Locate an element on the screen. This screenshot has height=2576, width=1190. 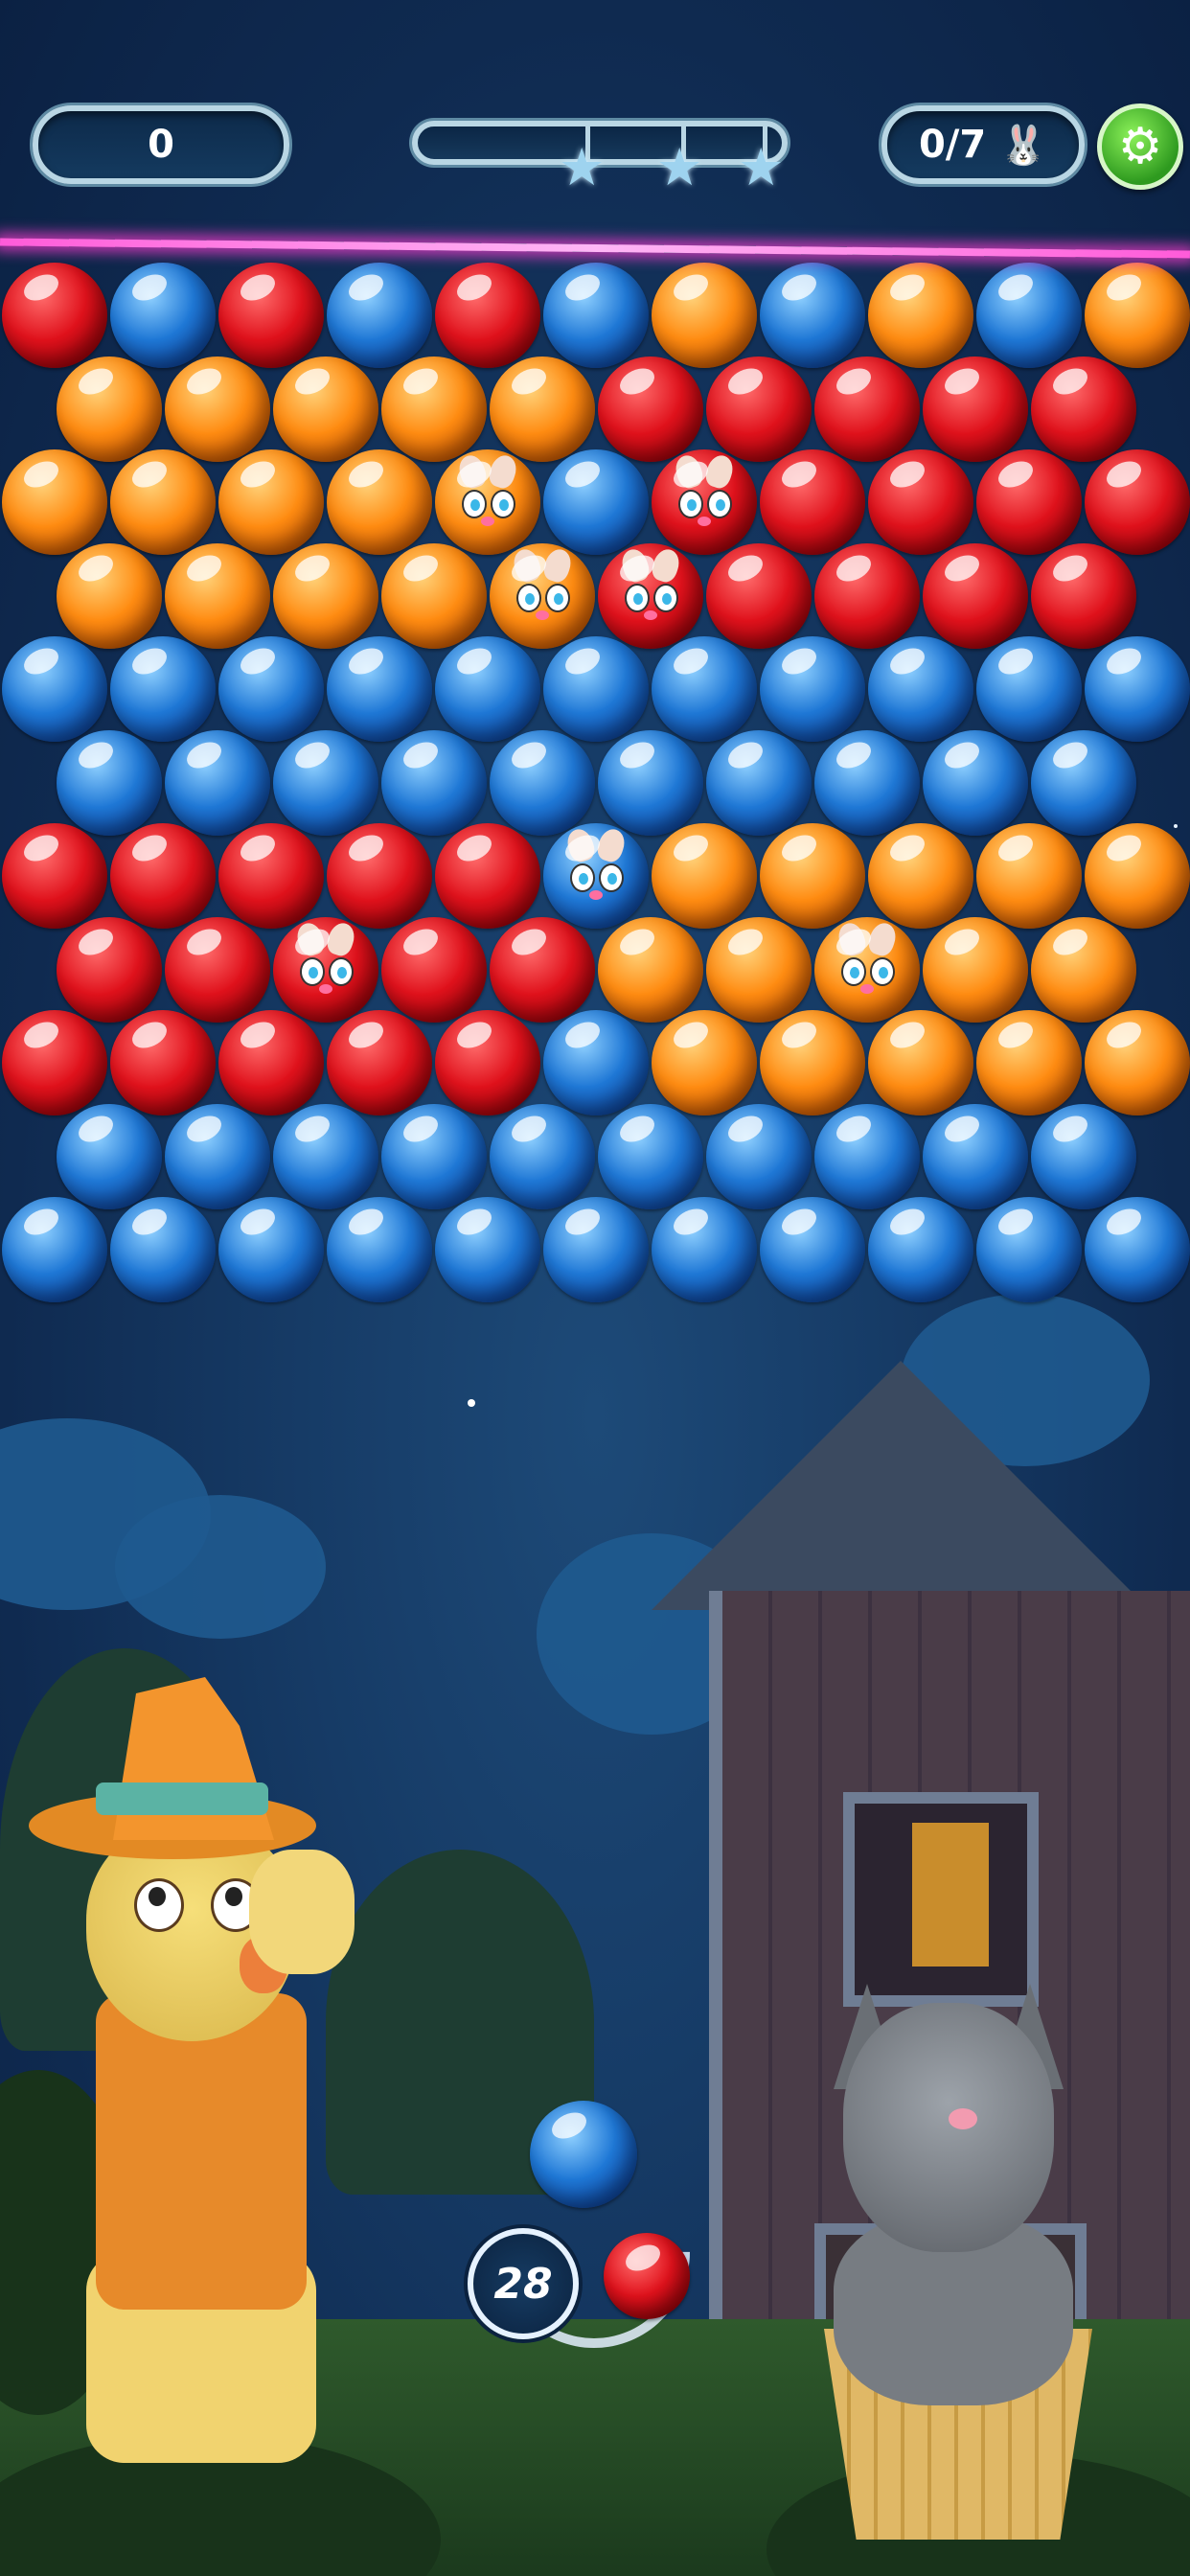
barn-roof is located at coordinates (901, 1485).